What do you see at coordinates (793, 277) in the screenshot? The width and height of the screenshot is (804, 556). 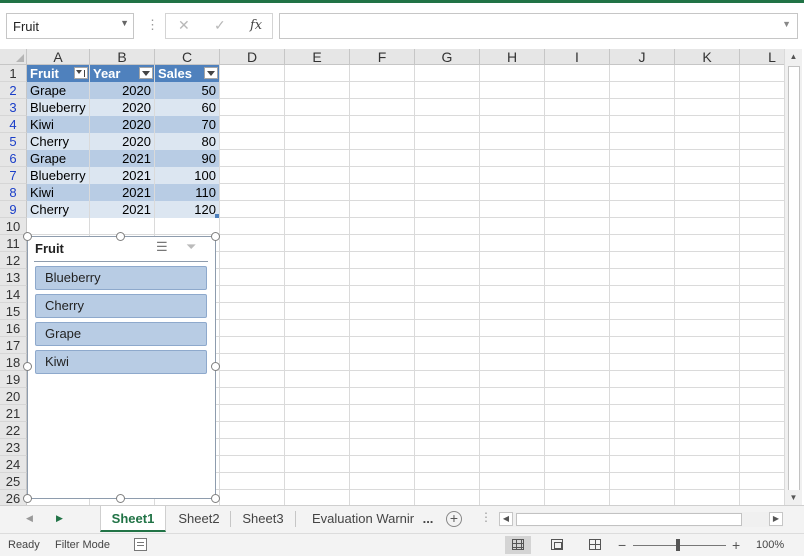 I see `vertical-scrollbar: ▲ ▼` at bounding box center [793, 277].